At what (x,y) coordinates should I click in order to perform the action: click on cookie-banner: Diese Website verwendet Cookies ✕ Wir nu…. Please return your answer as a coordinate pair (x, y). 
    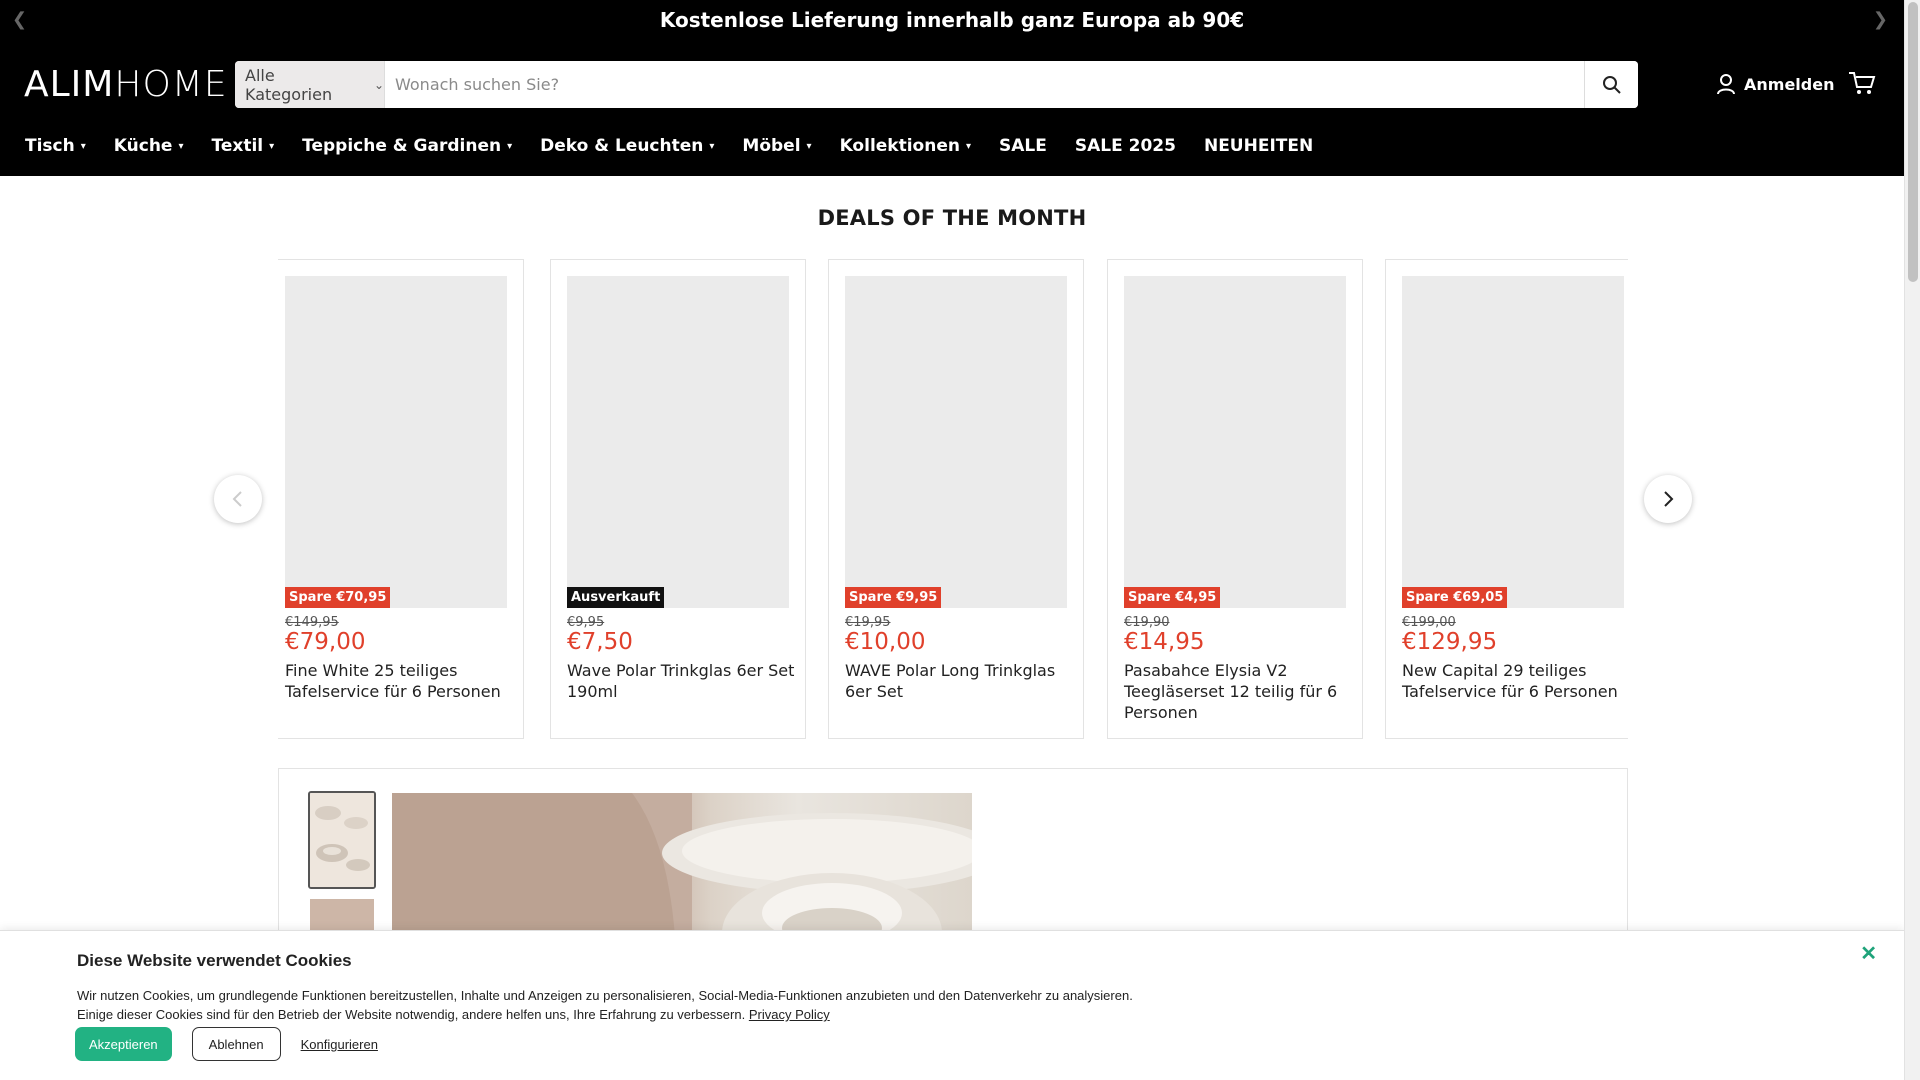
    Looking at the image, I should click on (952, 1005).